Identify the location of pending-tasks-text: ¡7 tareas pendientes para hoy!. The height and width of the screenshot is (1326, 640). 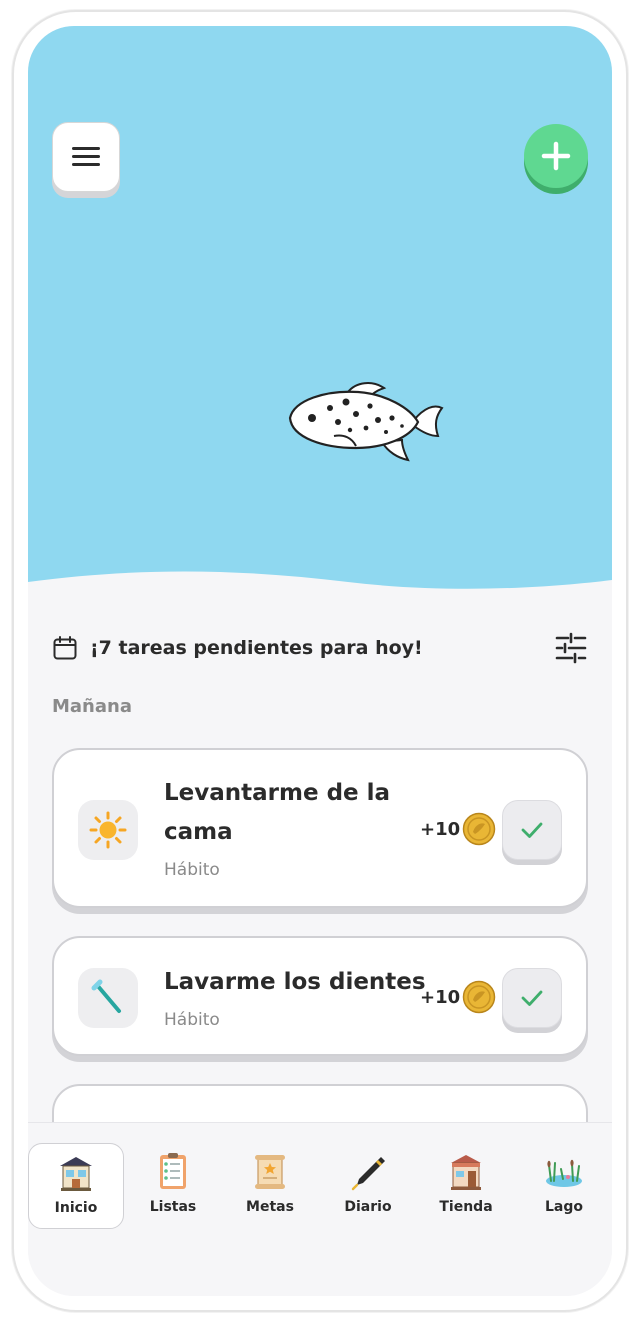
(256, 648).